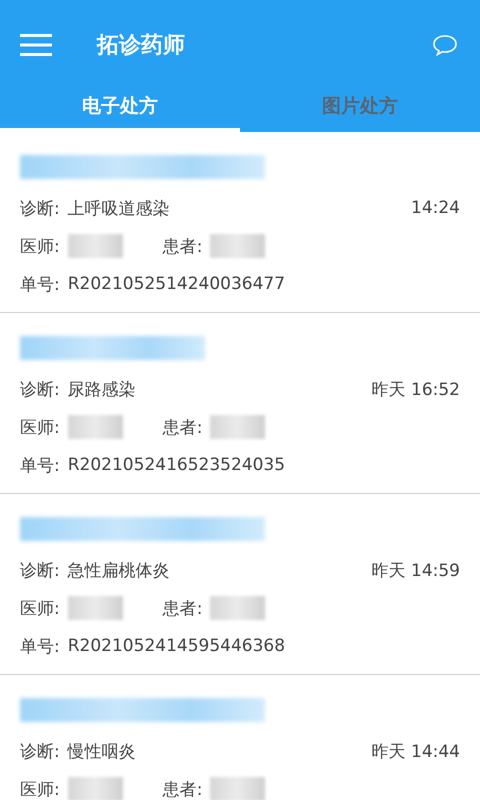 This screenshot has height=800, width=480. What do you see at coordinates (416, 751) in the screenshot?
I see `time-text: 昨天 14:44` at bounding box center [416, 751].